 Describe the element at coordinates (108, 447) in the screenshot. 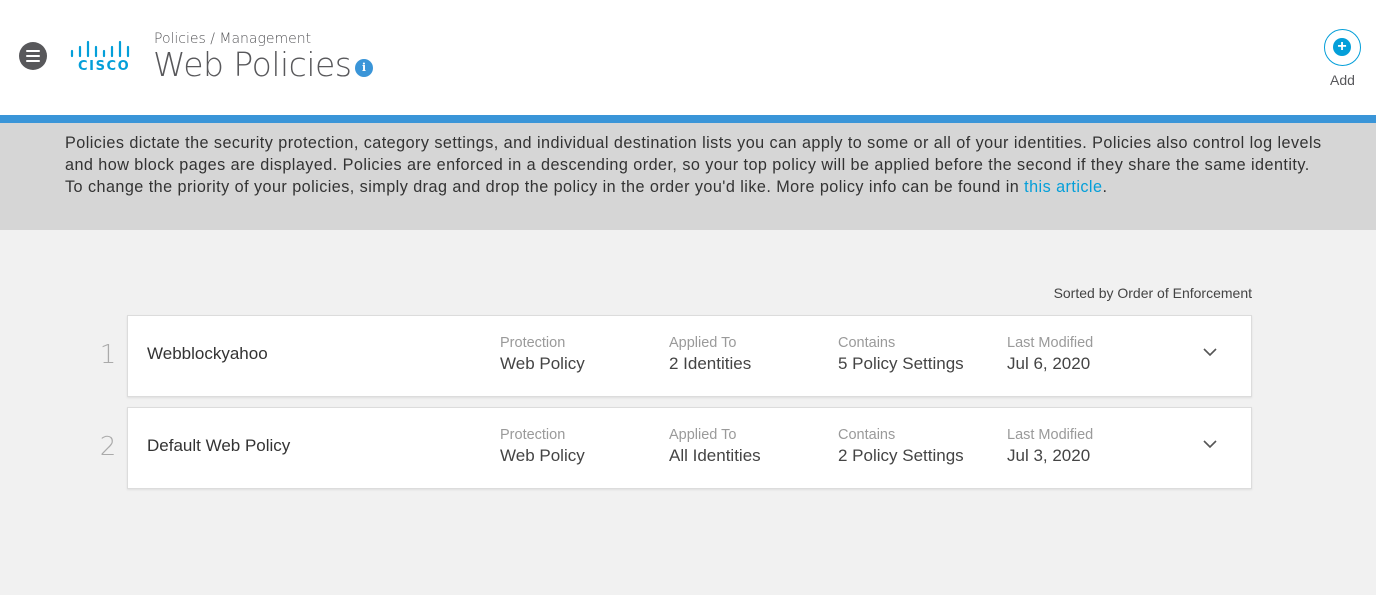

I see `policy-order-number: 2` at that location.